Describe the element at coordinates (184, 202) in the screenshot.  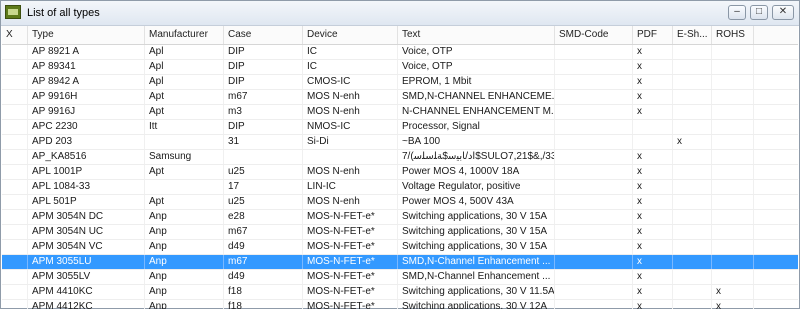
I see `cell-manufacturer: Apt` at that location.